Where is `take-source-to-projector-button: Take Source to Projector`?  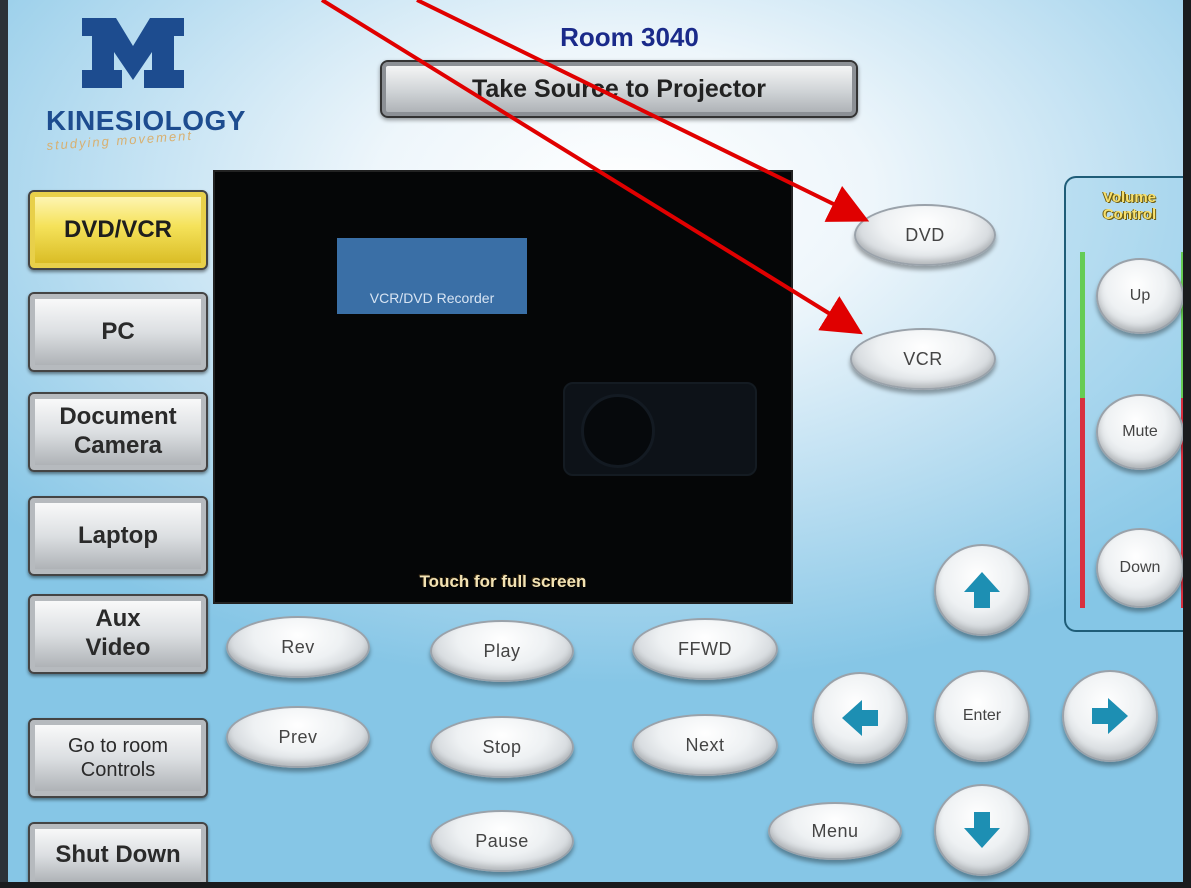 take-source-to-projector-button: Take Source to Projector is located at coordinates (619, 89).